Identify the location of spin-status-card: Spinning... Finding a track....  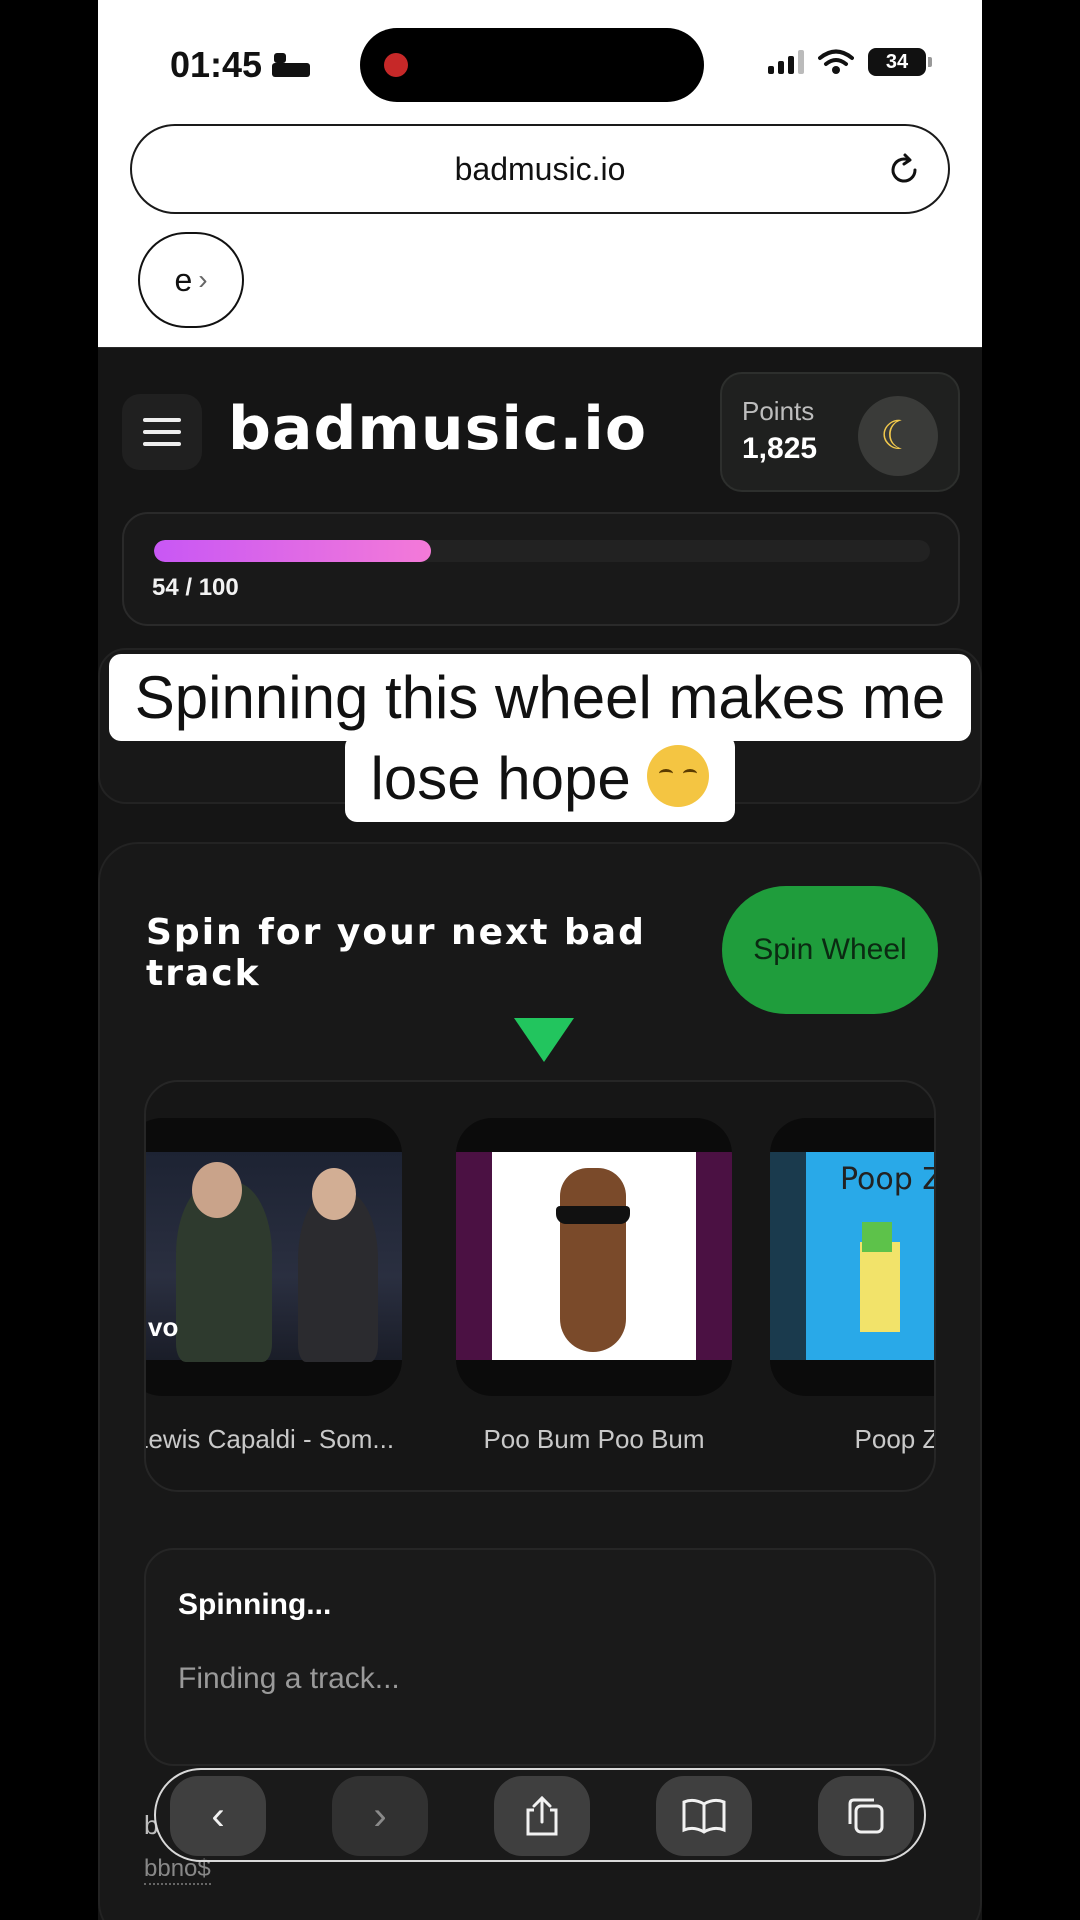
(540, 1657).